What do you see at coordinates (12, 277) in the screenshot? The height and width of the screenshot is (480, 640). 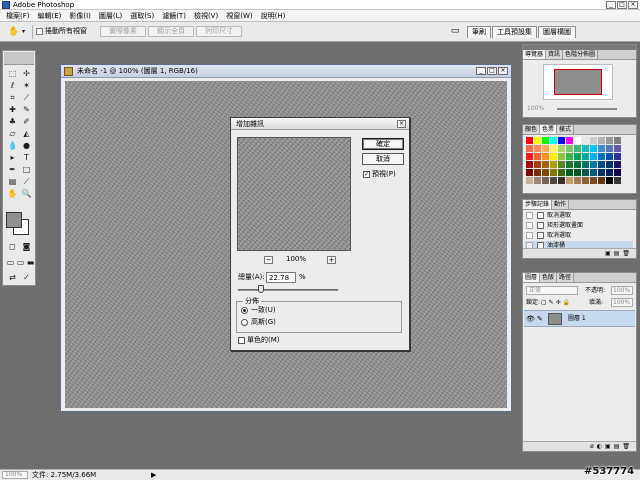 I see `jump-to-imageready-icon: ⇄` at bounding box center [12, 277].